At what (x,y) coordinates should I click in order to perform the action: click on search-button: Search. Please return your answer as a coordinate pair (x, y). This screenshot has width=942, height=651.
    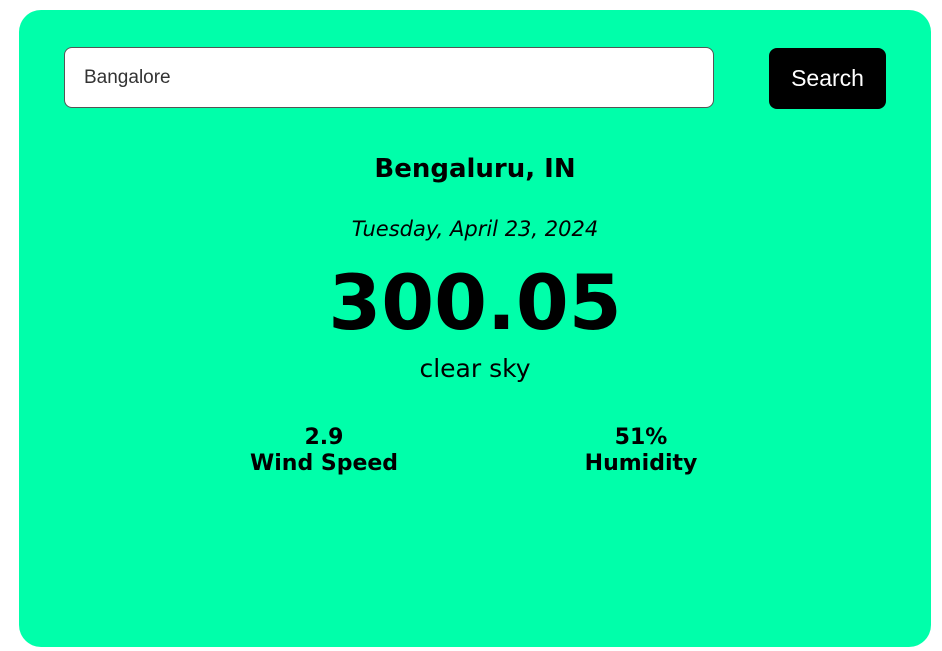
    Looking at the image, I should click on (827, 78).